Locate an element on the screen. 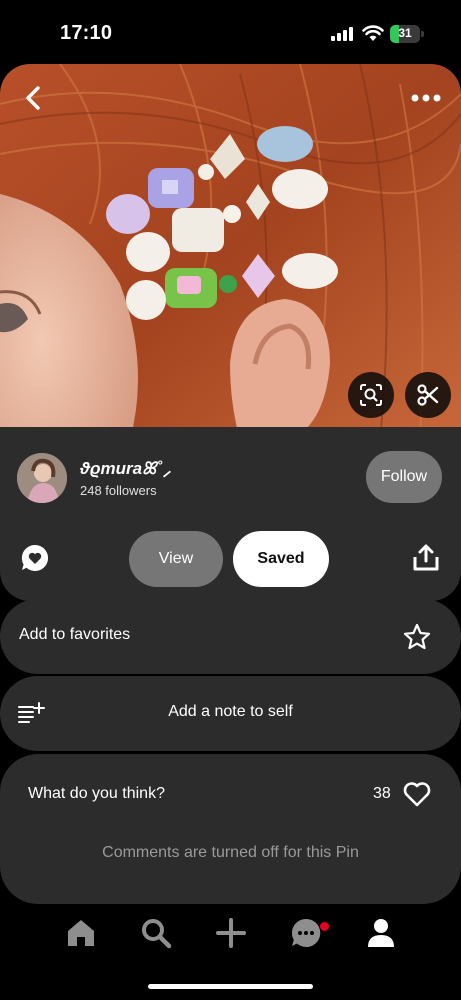 The image size is (461, 1000). status-time: 17:10 is located at coordinates (86, 33).